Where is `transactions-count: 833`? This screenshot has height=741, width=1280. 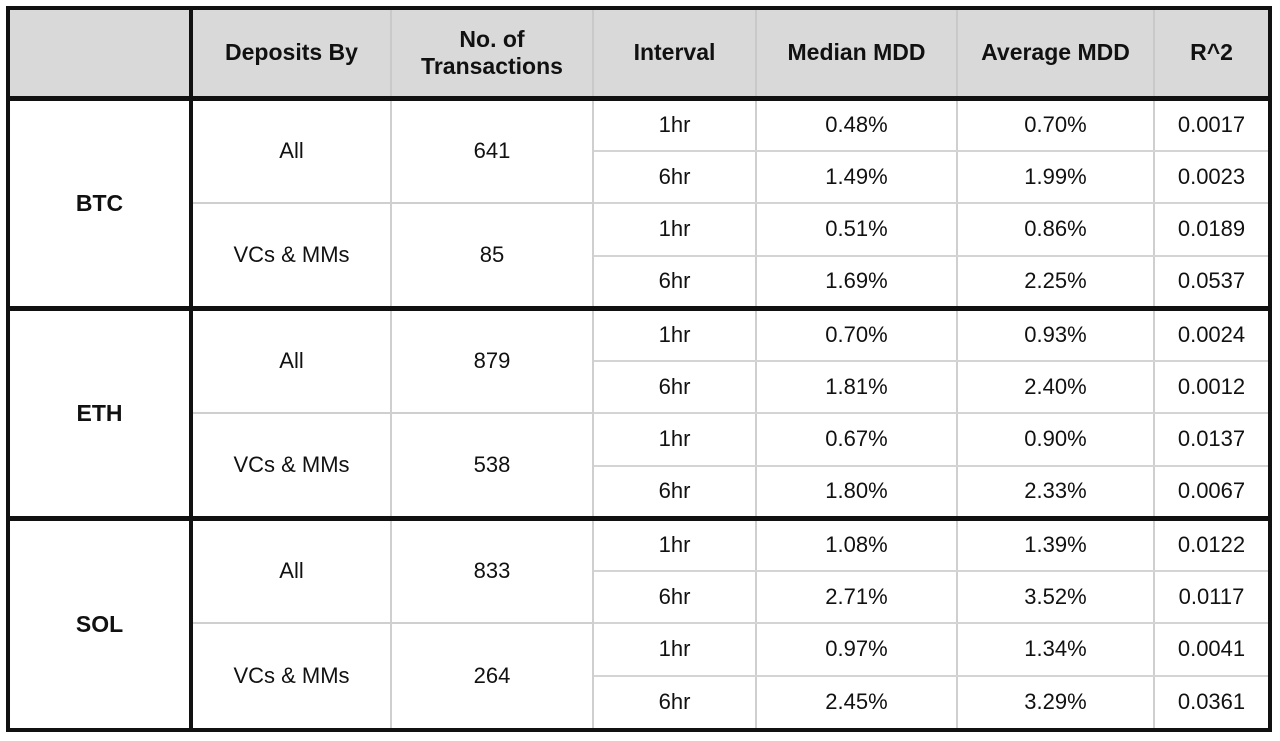
transactions-count: 833 is located at coordinates (492, 571).